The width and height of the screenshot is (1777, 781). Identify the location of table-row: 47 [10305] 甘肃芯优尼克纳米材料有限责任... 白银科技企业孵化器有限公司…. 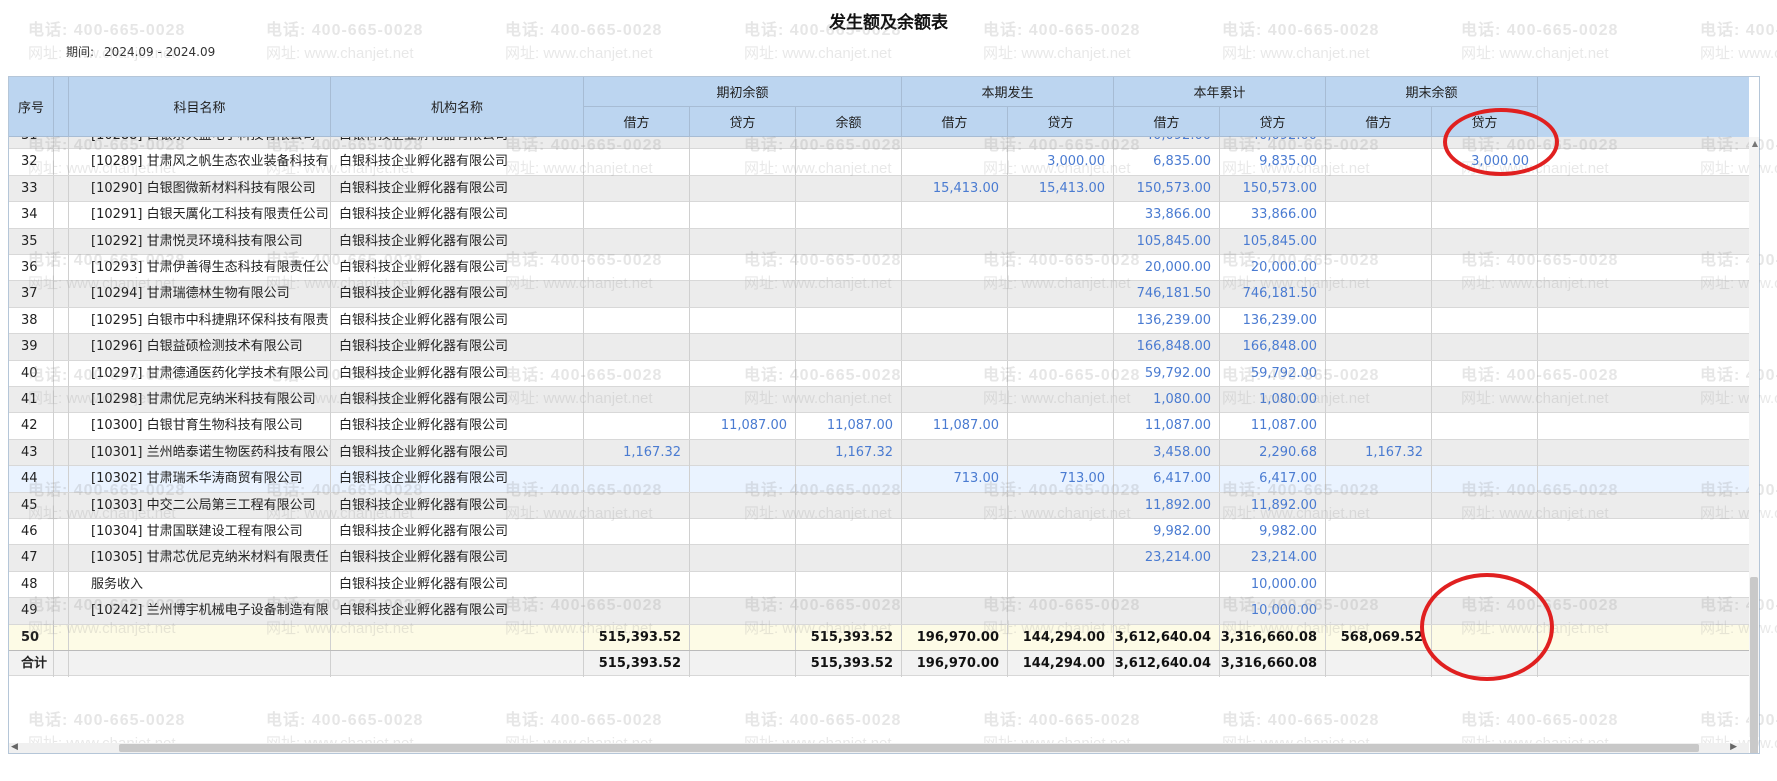
(879, 558).